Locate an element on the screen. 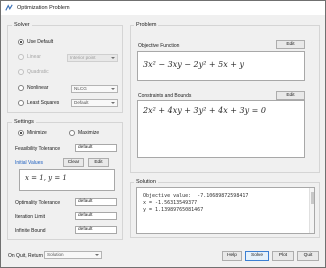 The width and height of the screenshot is (326, 268). minimize-label: Minimize is located at coordinates (37, 133).